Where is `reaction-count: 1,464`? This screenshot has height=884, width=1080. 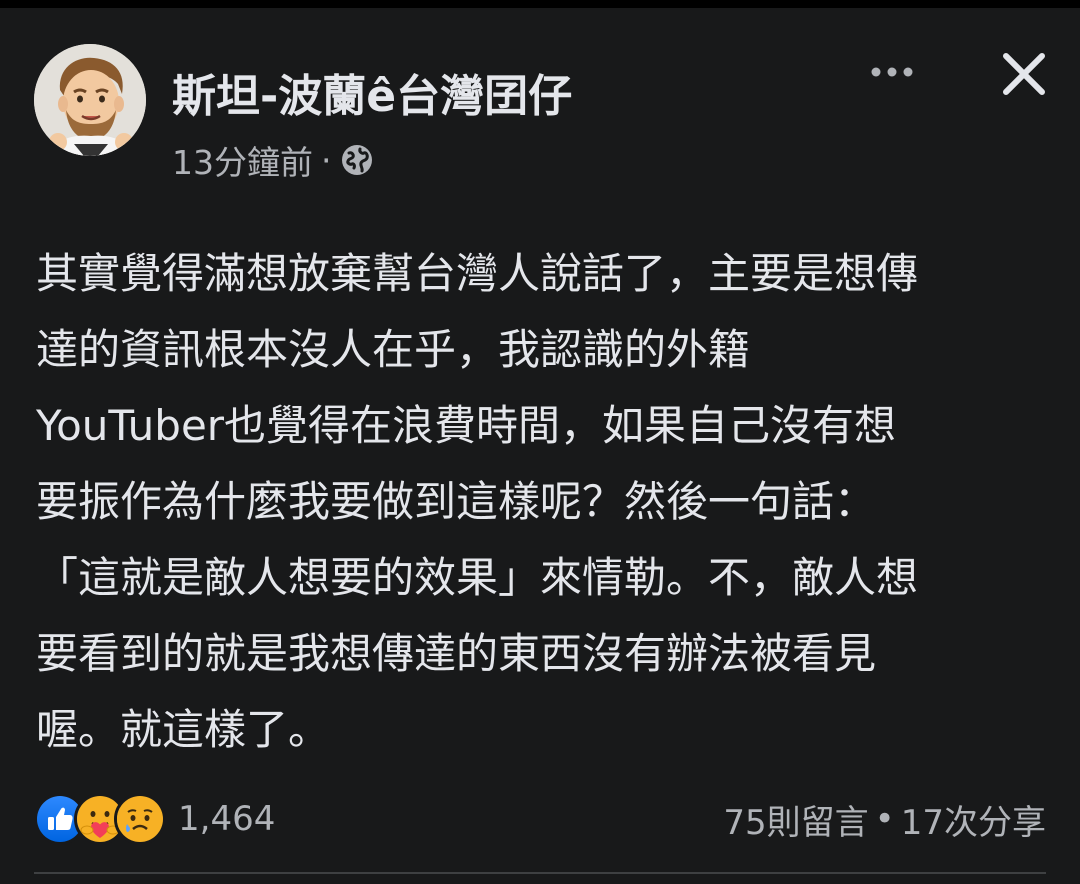
reaction-count: 1,464 is located at coordinates (226, 819).